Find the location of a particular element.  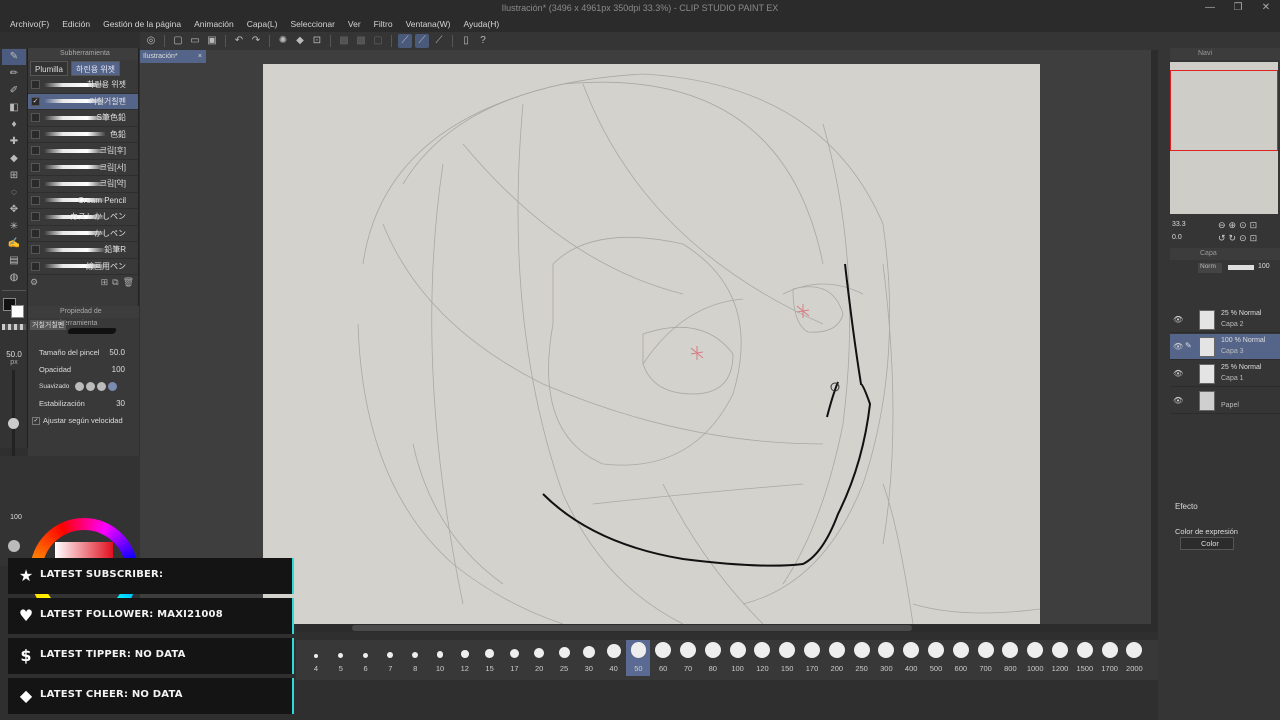

smoothing-option-icon is located at coordinates (113, 386).